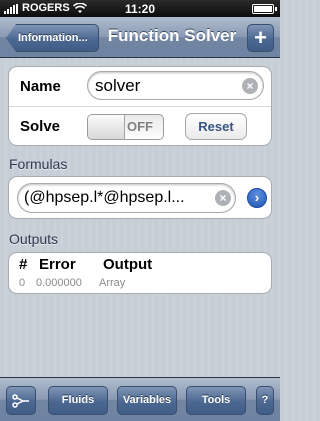  What do you see at coordinates (118, 85) in the screenshot?
I see `name-value: solver` at bounding box center [118, 85].